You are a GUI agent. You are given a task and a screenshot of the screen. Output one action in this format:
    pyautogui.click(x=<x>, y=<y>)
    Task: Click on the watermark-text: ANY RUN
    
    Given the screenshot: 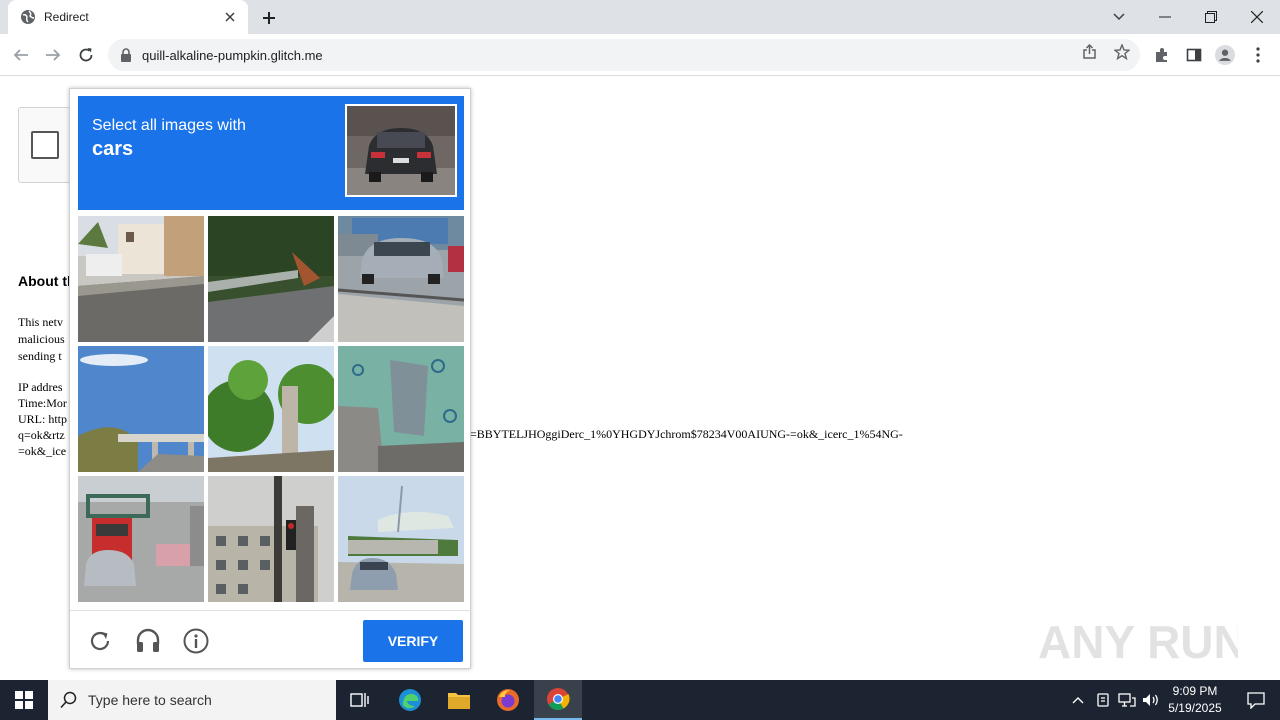 What is the action you would take?
    pyautogui.click(x=1138, y=642)
    